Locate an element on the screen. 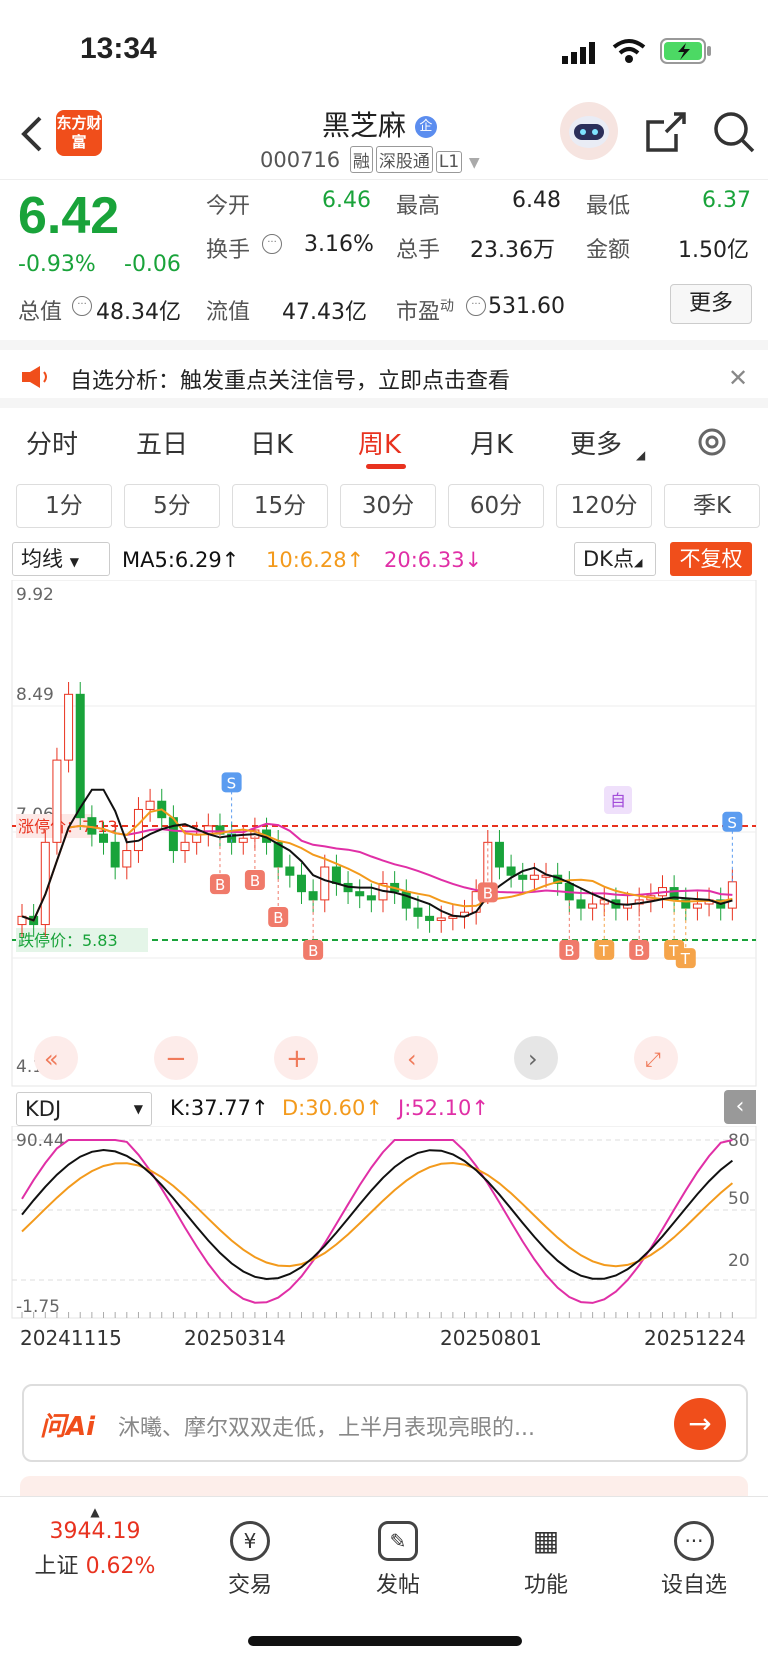  low-value: 6.37 is located at coordinates (726, 200).